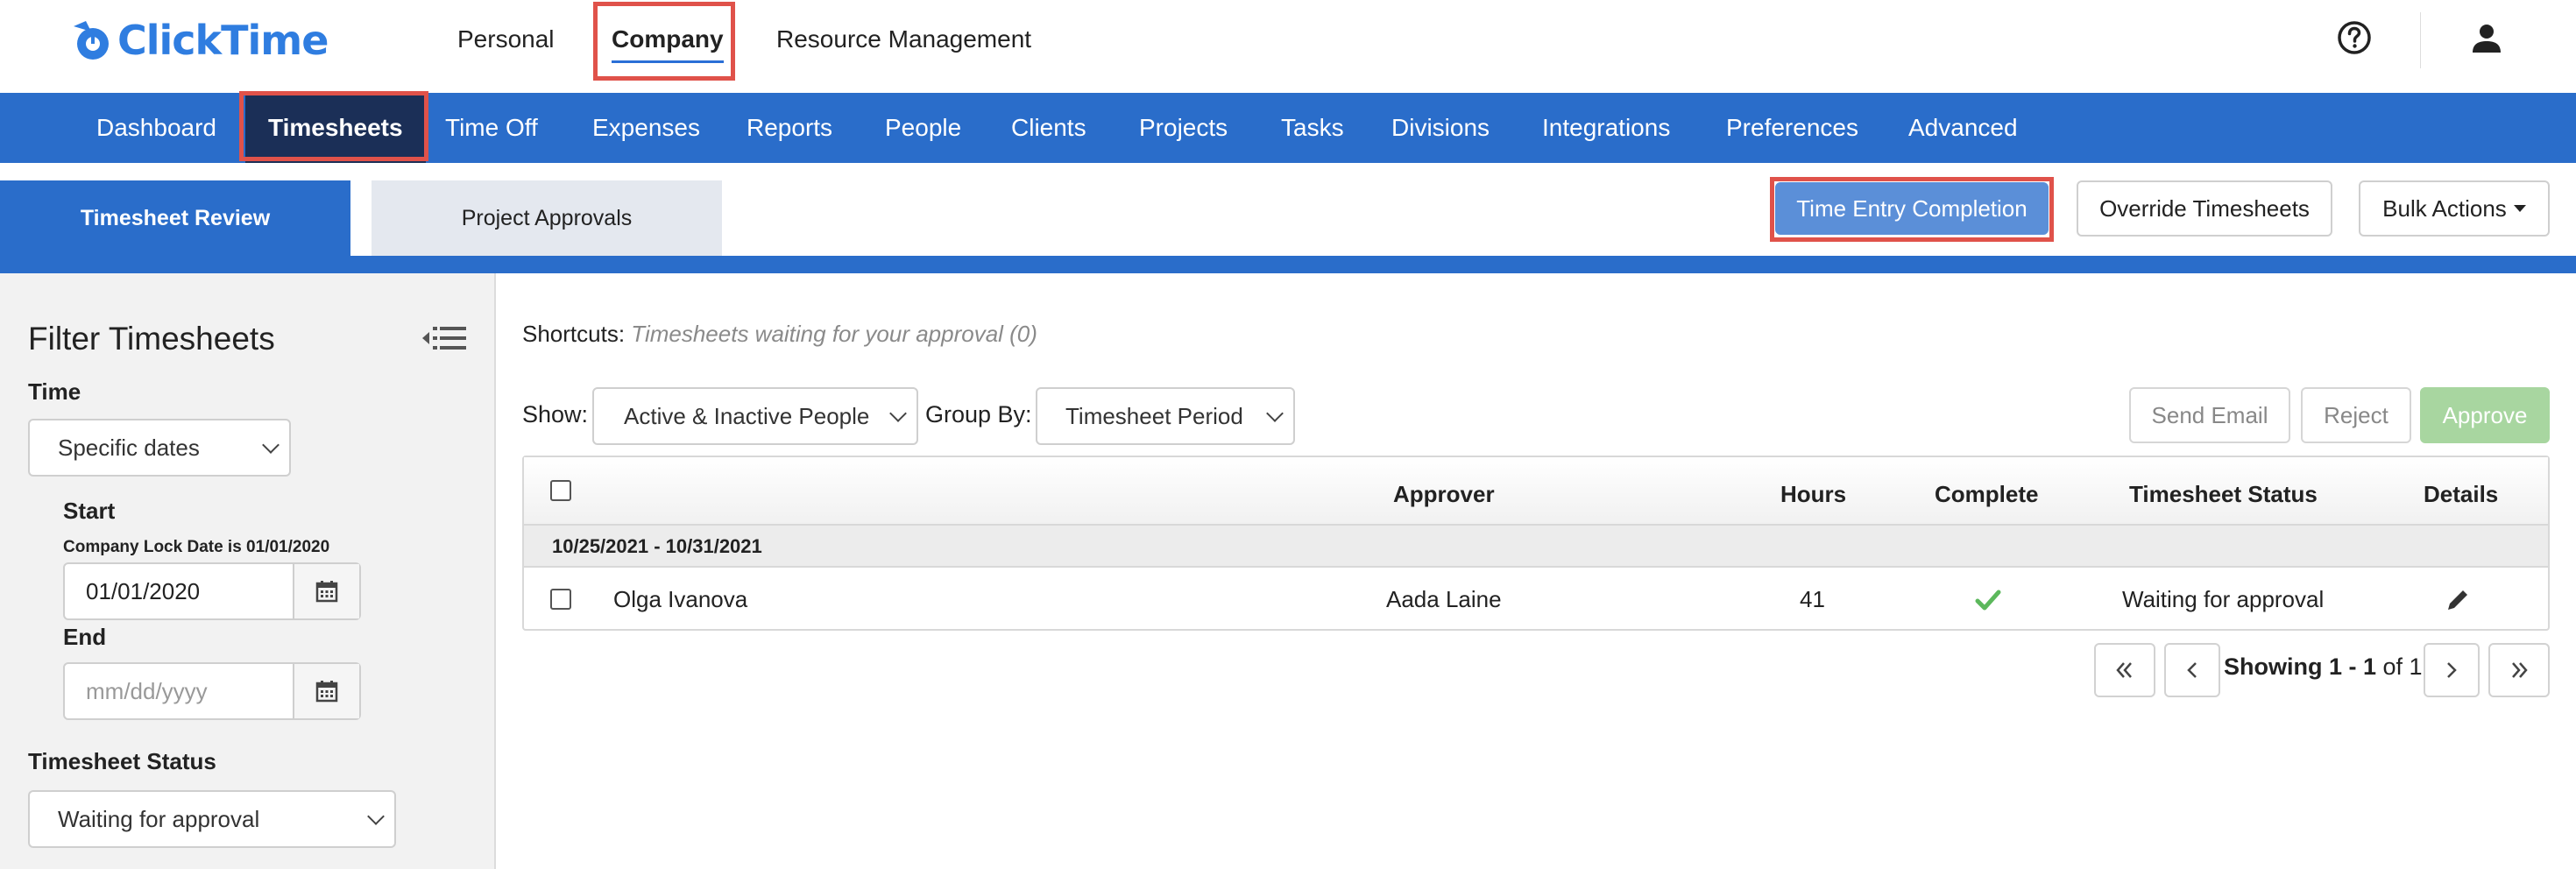  I want to click on override-timesheets-button: Override Timesheets, so click(2204, 208).